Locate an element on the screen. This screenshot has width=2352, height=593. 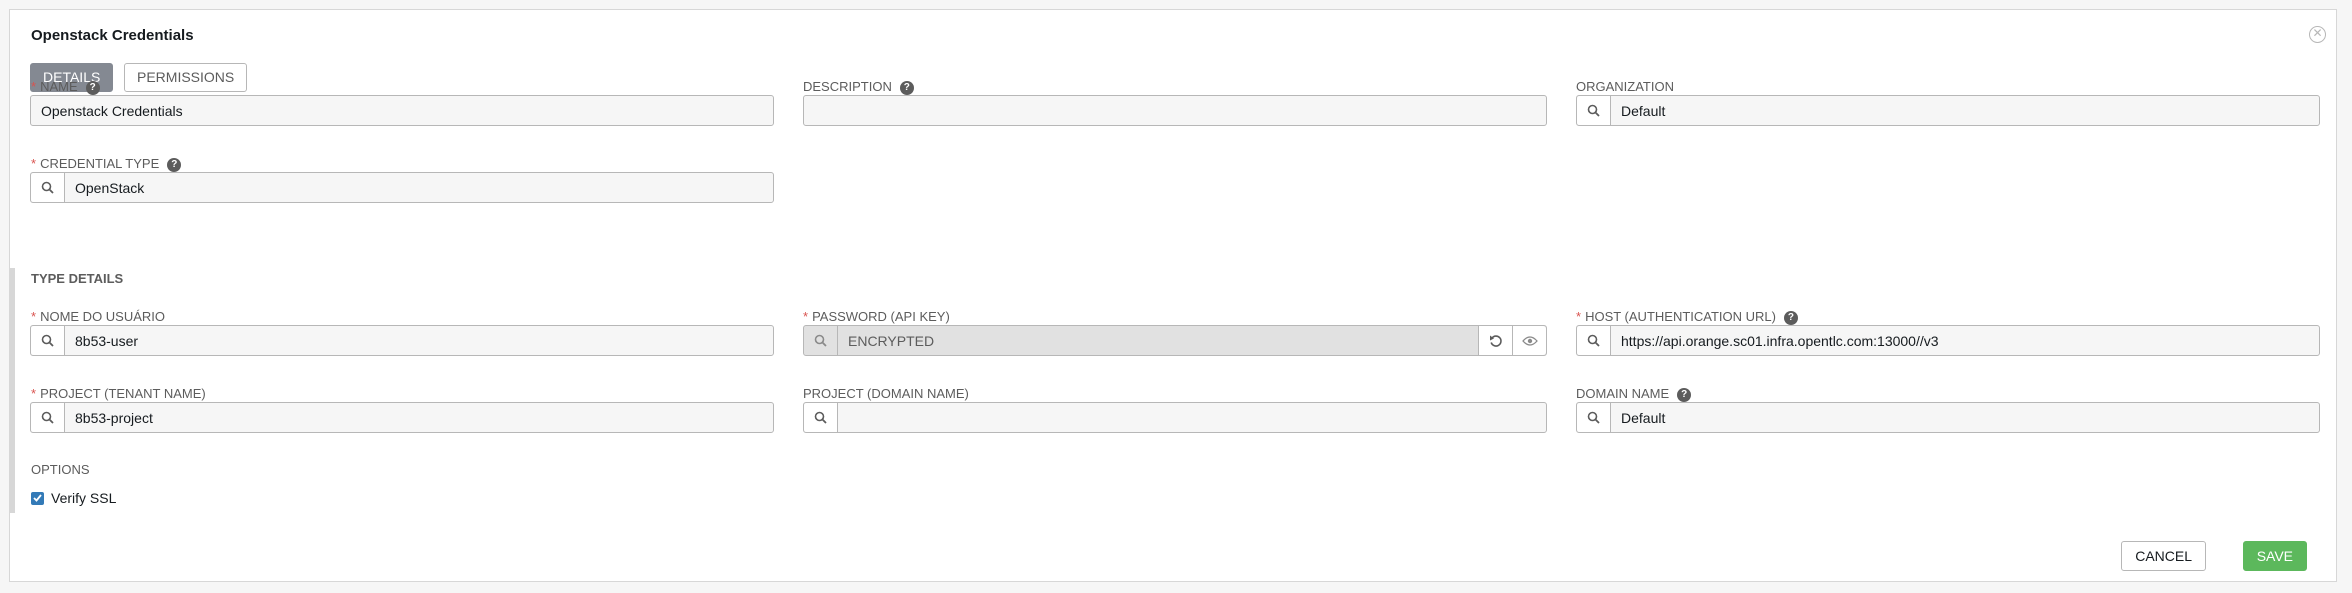
verify-ssl-option: Verify SSL is located at coordinates (73, 498).